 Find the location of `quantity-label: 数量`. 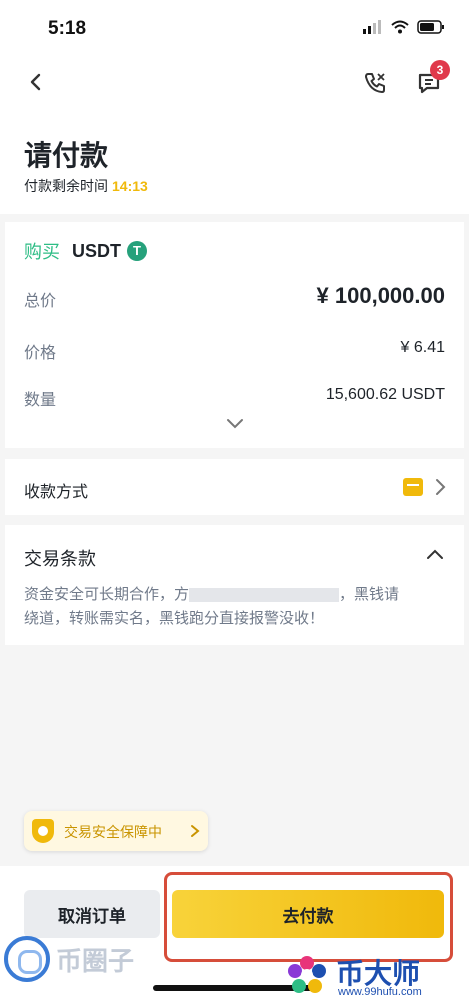

quantity-label: 数量 is located at coordinates (40, 400).